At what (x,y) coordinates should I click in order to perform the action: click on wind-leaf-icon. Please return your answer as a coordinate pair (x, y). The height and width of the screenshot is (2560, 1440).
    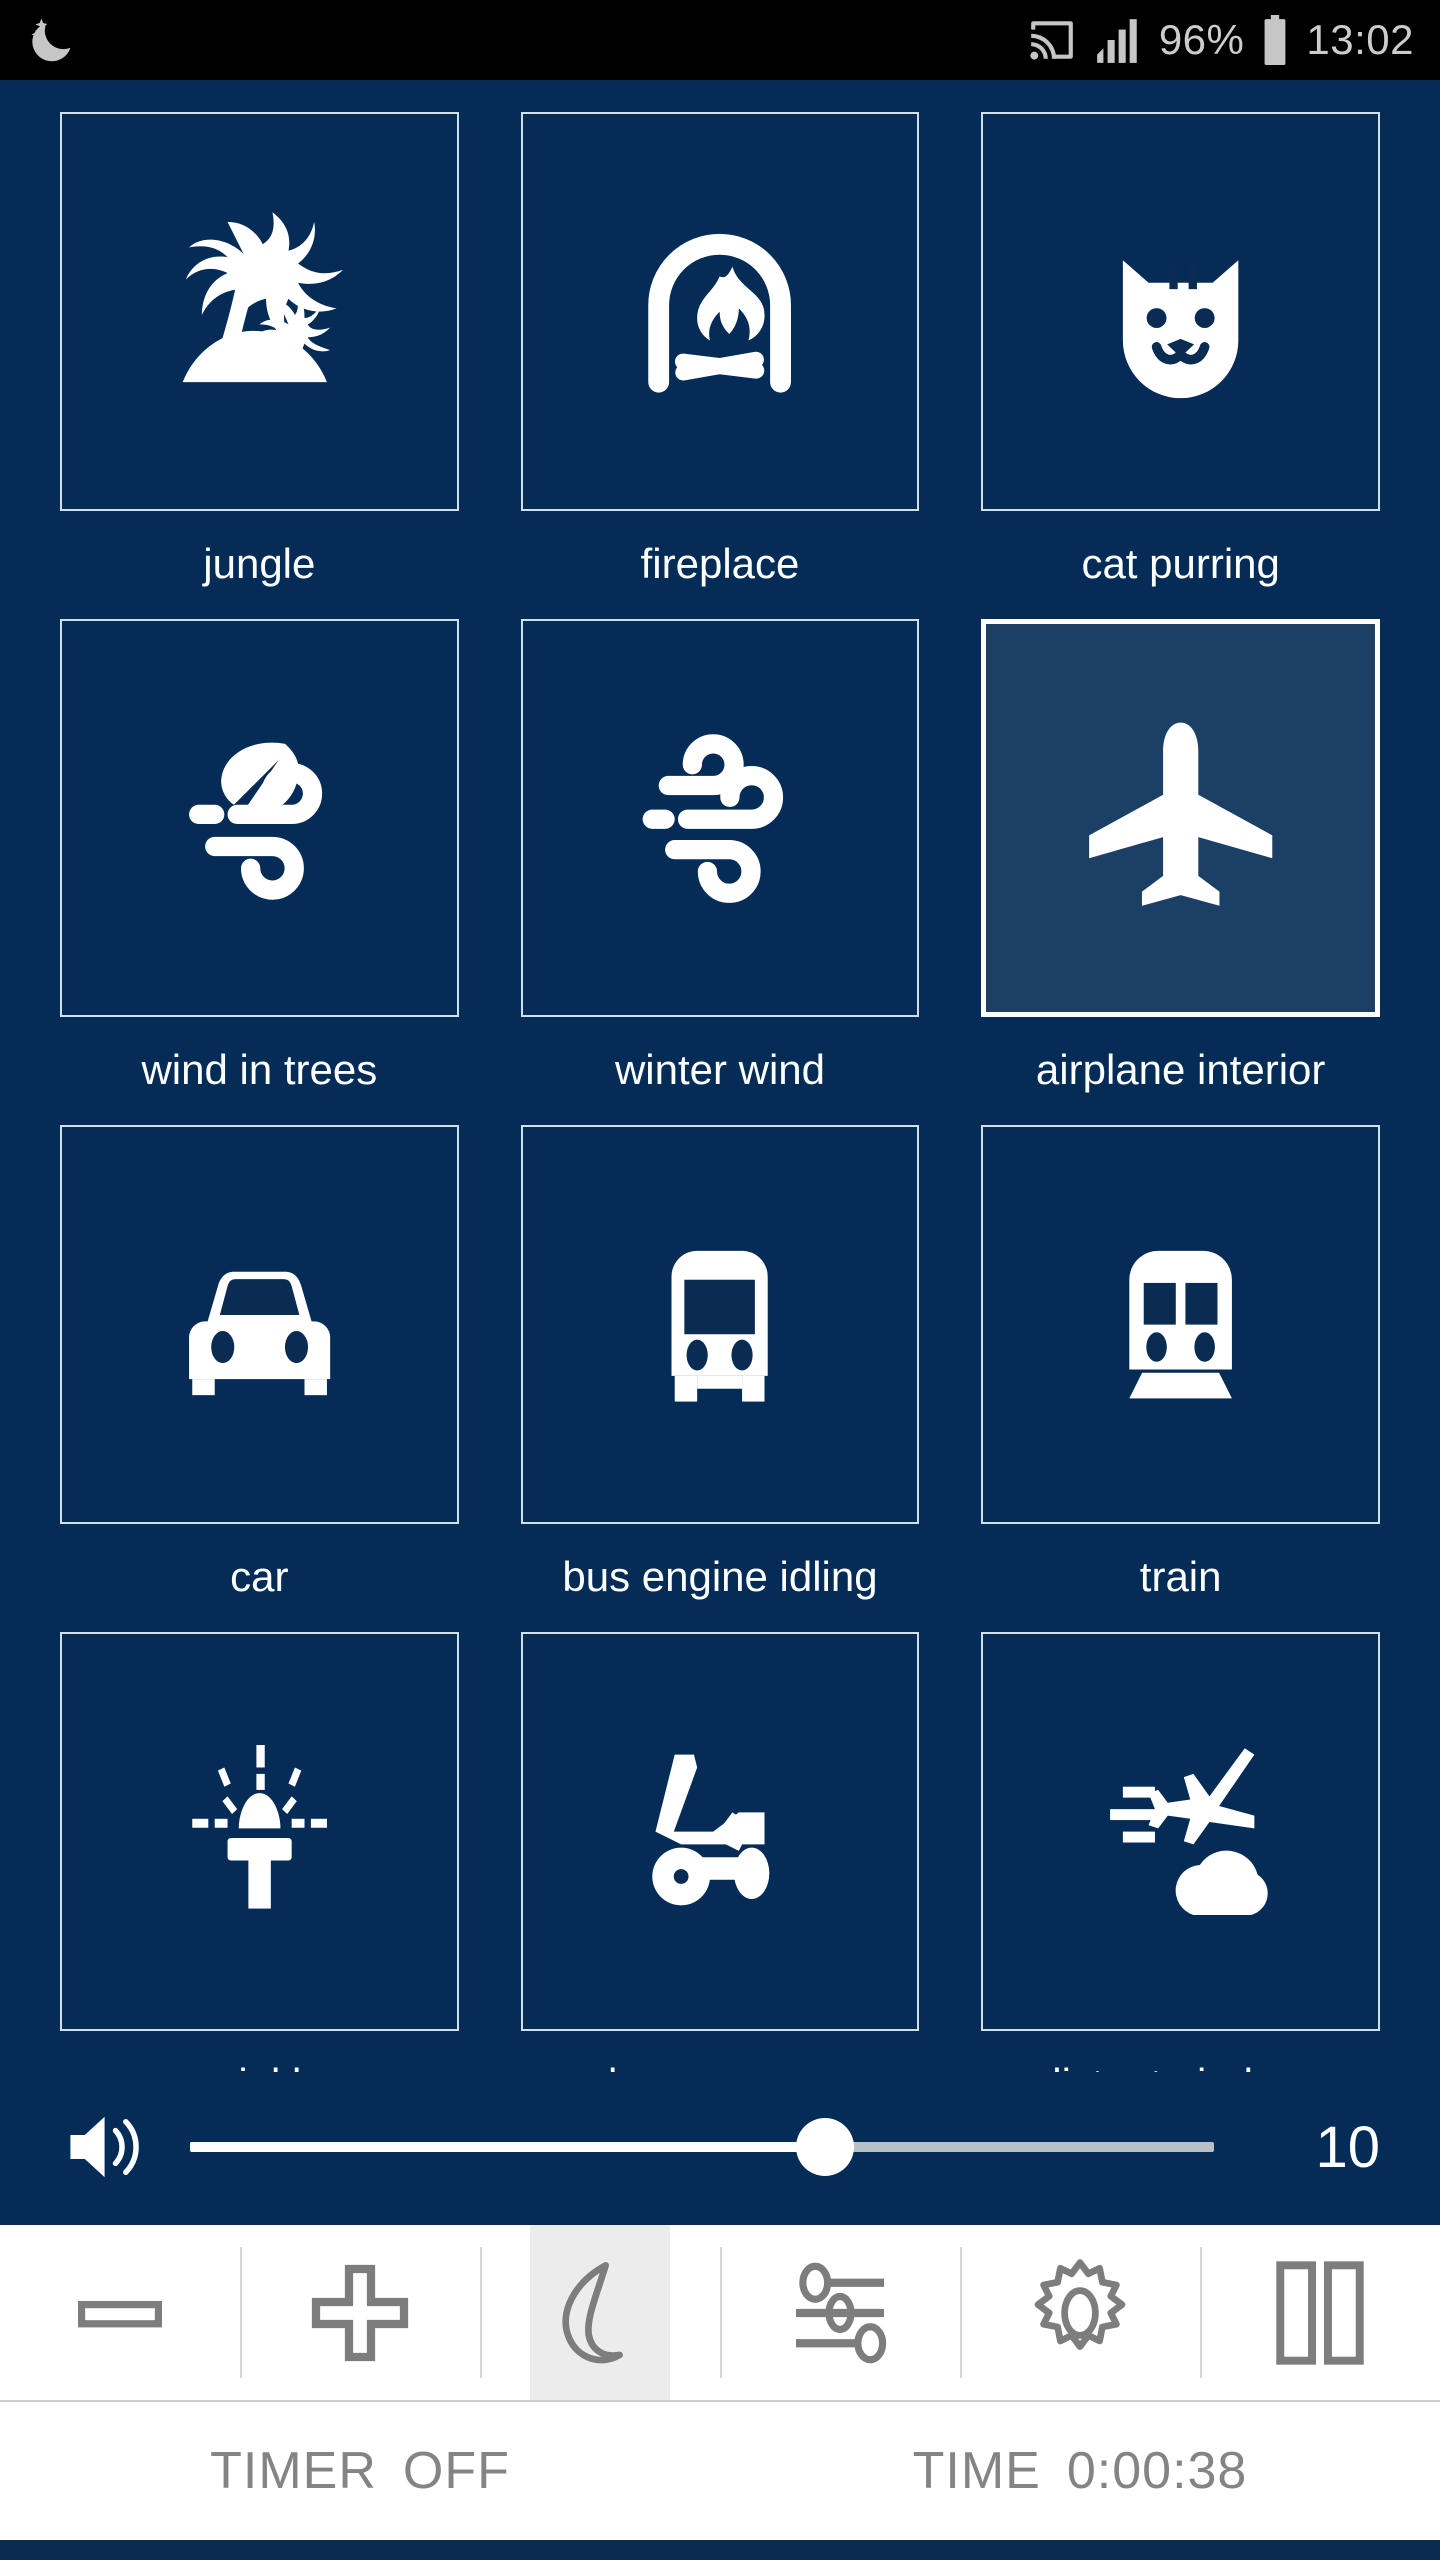
    Looking at the image, I should click on (259, 818).